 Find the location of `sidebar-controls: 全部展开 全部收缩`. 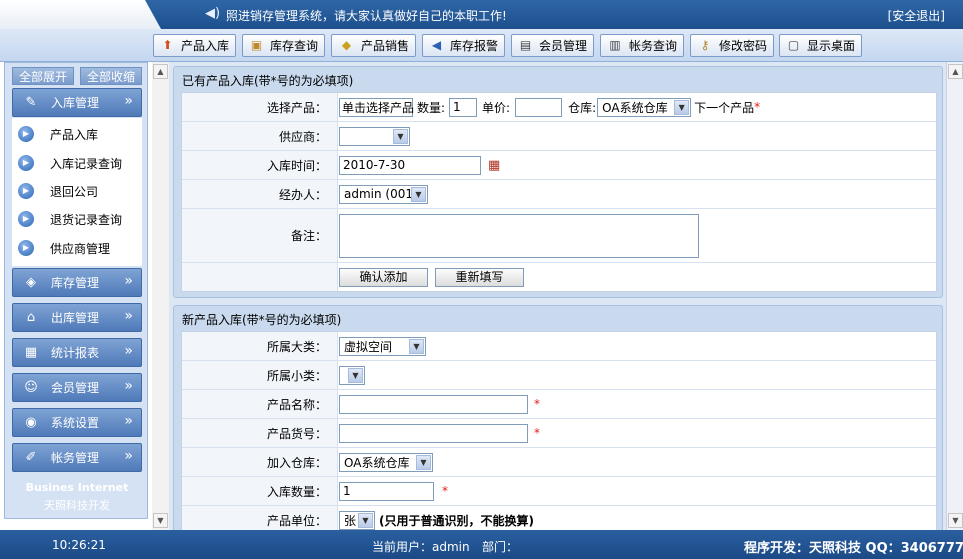

sidebar-controls: 全部展开 全部收缩 is located at coordinates (77, 76).